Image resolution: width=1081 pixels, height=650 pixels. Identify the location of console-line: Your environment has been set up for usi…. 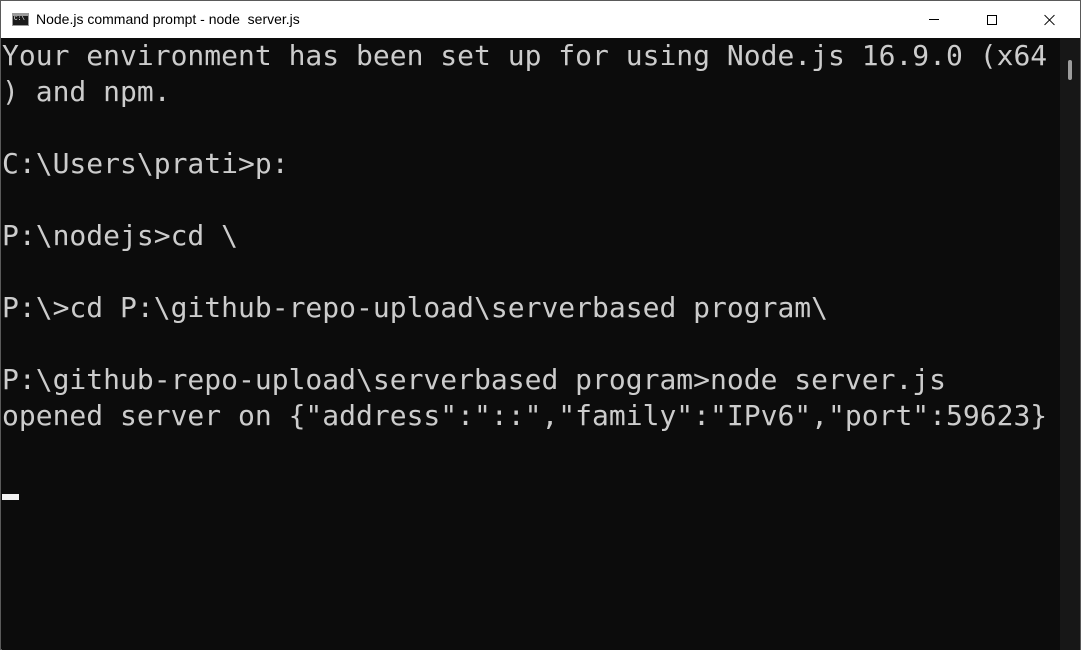
(525, 55).